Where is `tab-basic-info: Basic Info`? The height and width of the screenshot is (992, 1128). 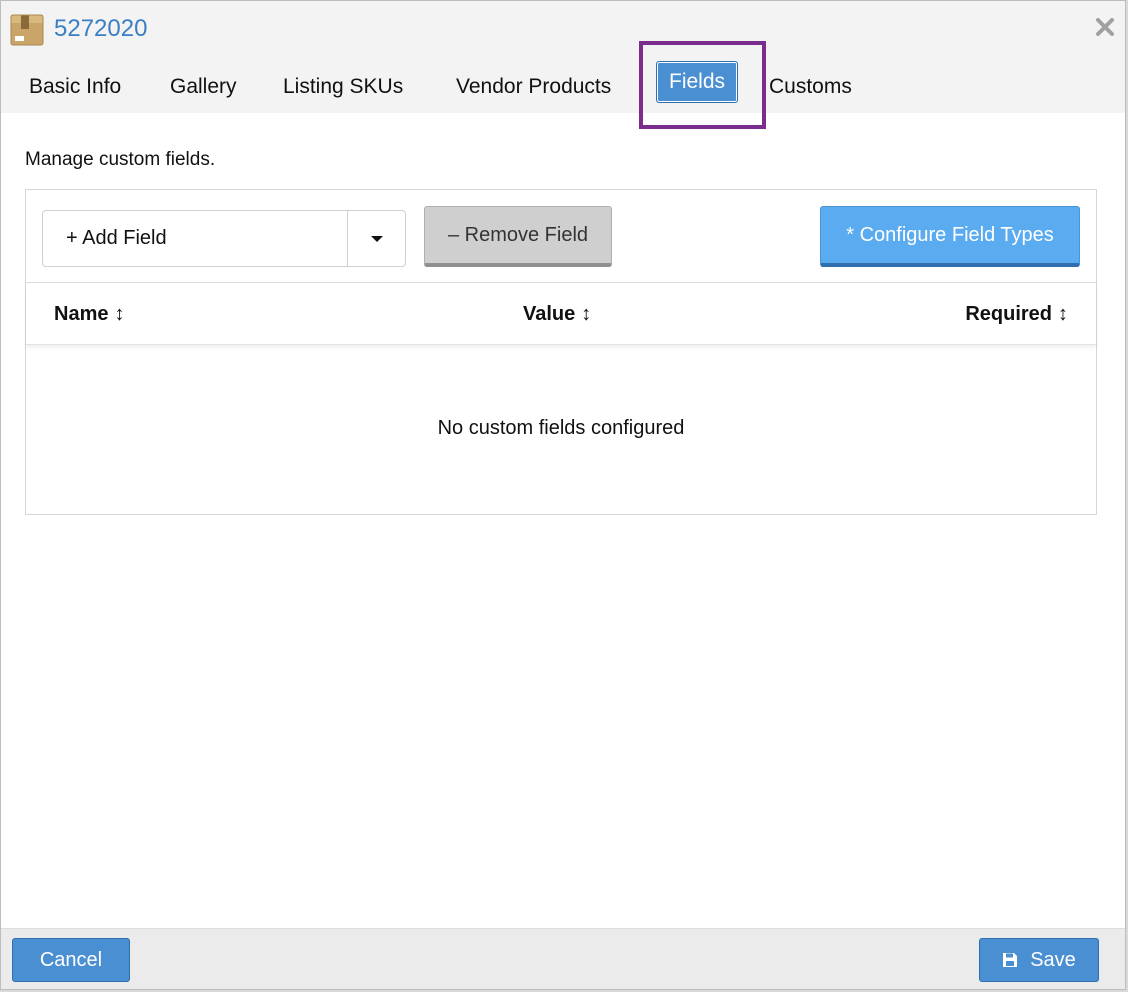 tab-basic-info: Basic Info is located at coordinates (75, 87).